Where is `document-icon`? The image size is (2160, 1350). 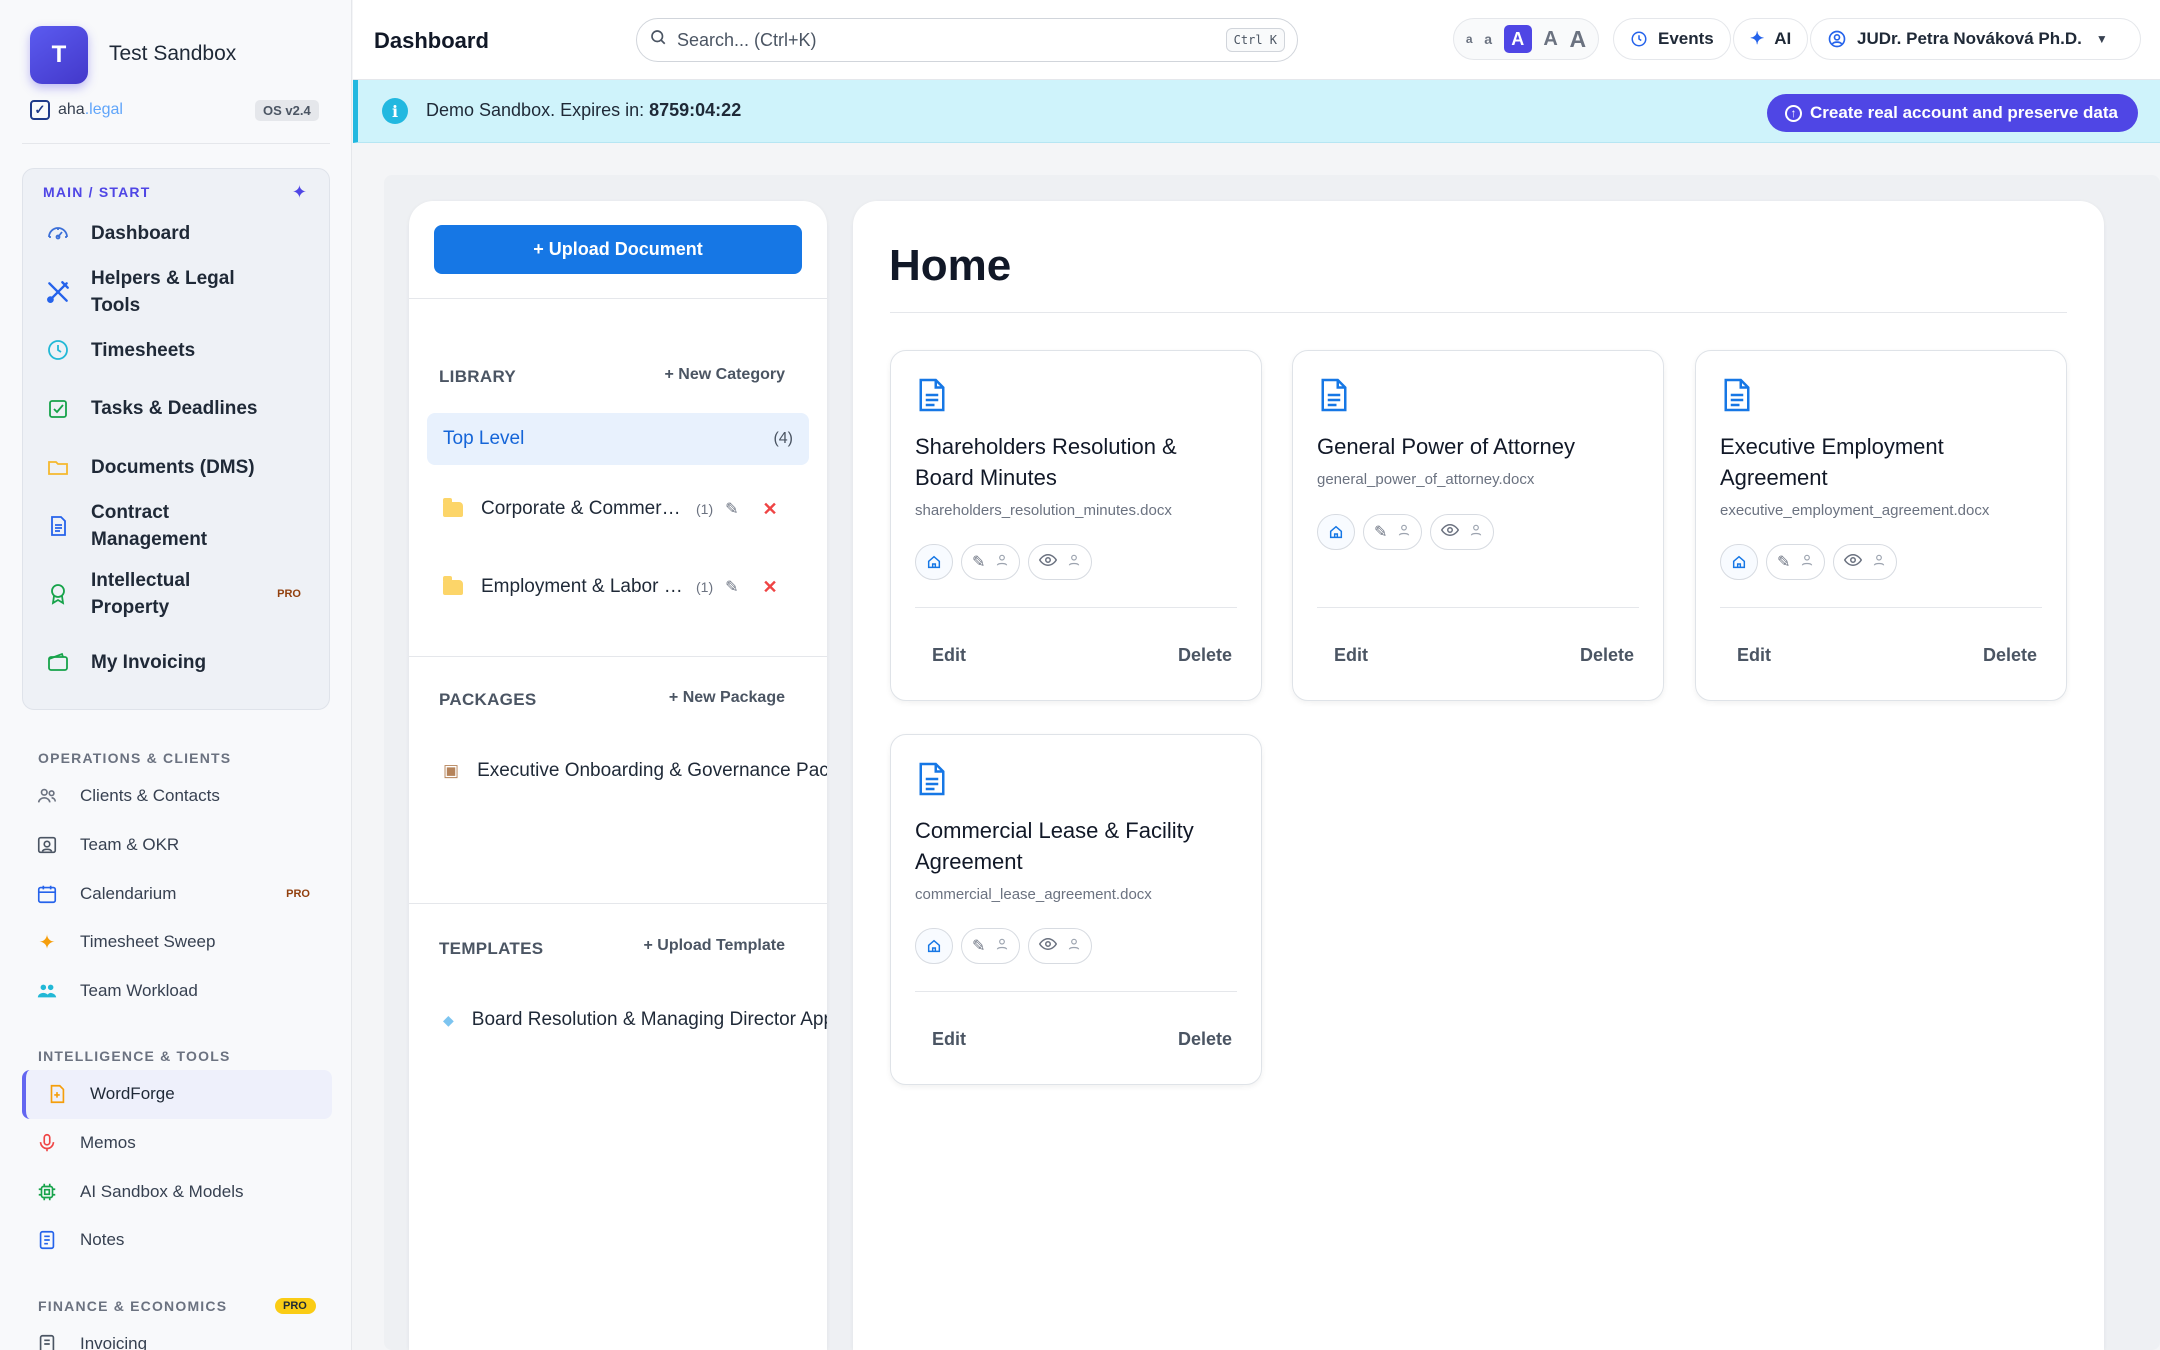
document-icon is located at coordinates (932, 397).